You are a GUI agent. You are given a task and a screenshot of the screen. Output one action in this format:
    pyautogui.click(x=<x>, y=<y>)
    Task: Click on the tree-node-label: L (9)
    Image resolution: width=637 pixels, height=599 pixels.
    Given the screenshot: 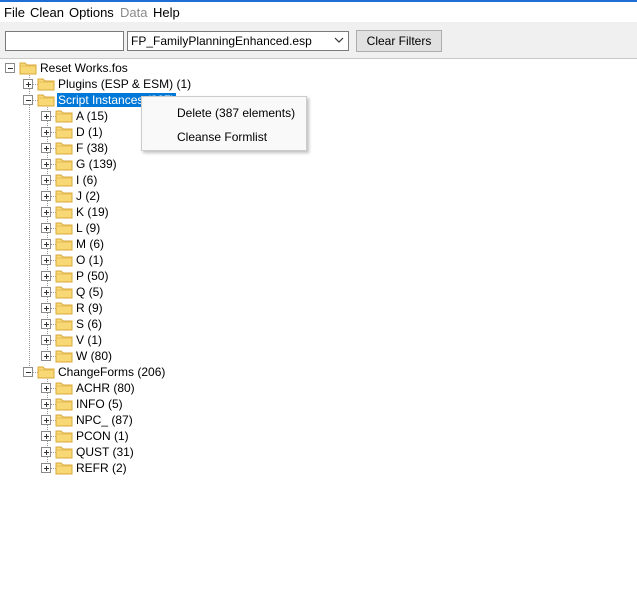 What is the action you would take?
    pyautogui.click(x=88, y=228)
    